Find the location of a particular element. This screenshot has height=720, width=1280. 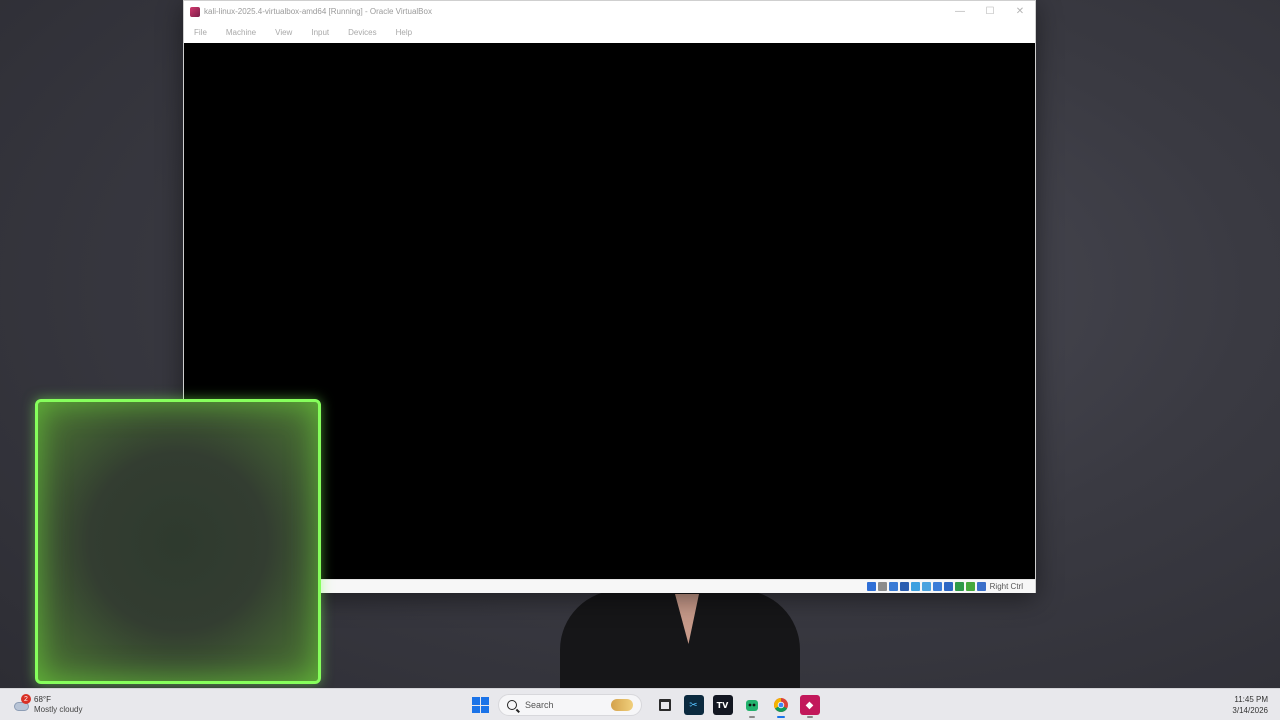

capcut-icon: ✂ is located at coordinates (693, 705).